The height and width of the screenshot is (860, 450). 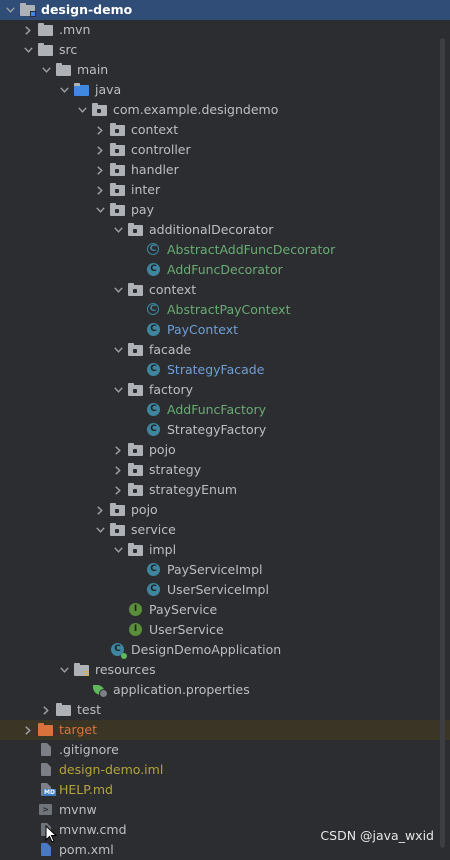 I want to click on tree-row: java, so click(x=225, y=90).